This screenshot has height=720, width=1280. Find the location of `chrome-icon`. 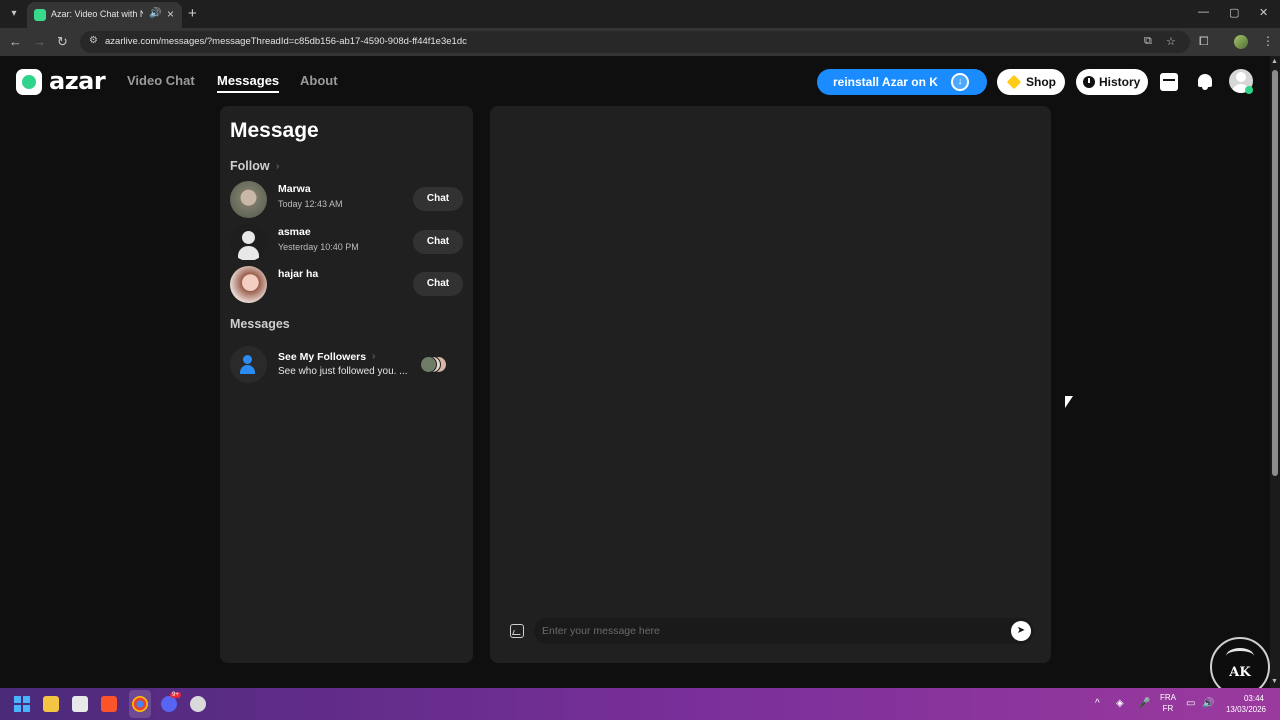

chrome-icon is located at coordinates (140, 704).